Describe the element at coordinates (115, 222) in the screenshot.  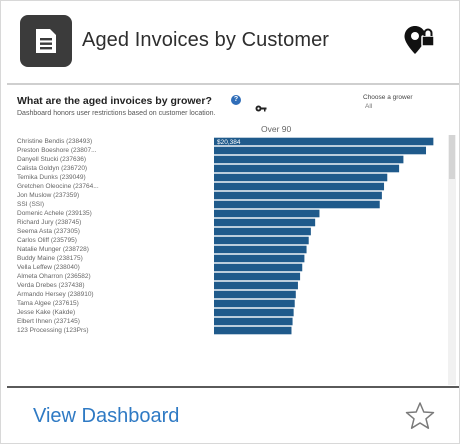
I see `grower-label: Richard Jury (238745)` at that location.